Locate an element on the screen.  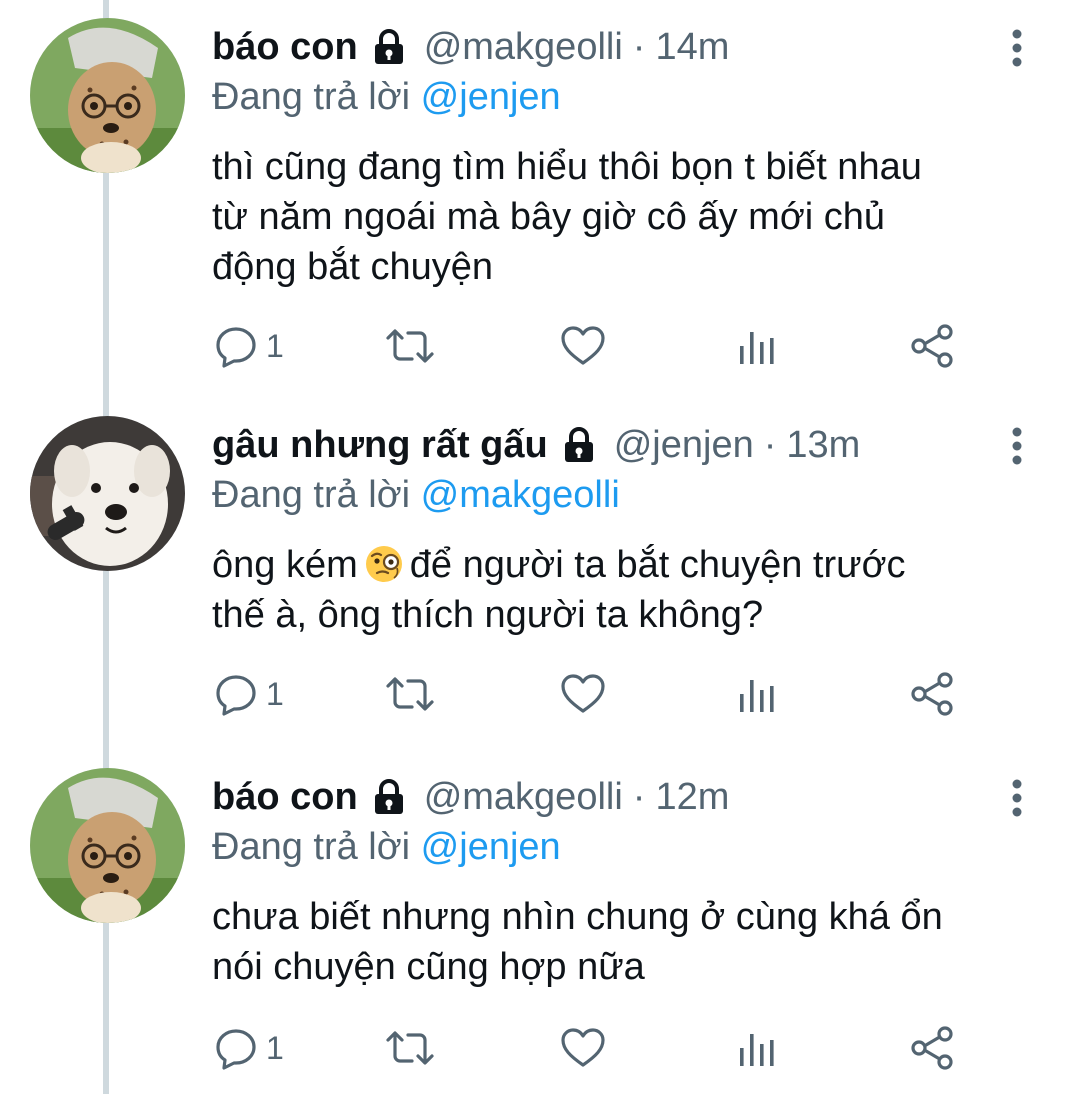
timestamp: 12m is located at coordinates (692, 797).